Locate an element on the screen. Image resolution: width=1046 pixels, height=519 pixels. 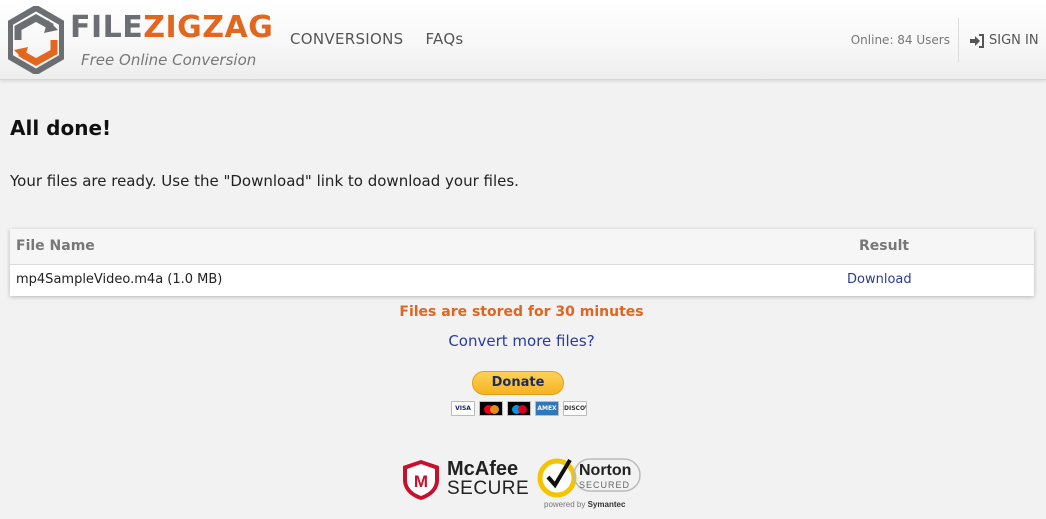
norton-secured-badge: Norton SECURED powered by Symantec is located at coordinates (591, 484).